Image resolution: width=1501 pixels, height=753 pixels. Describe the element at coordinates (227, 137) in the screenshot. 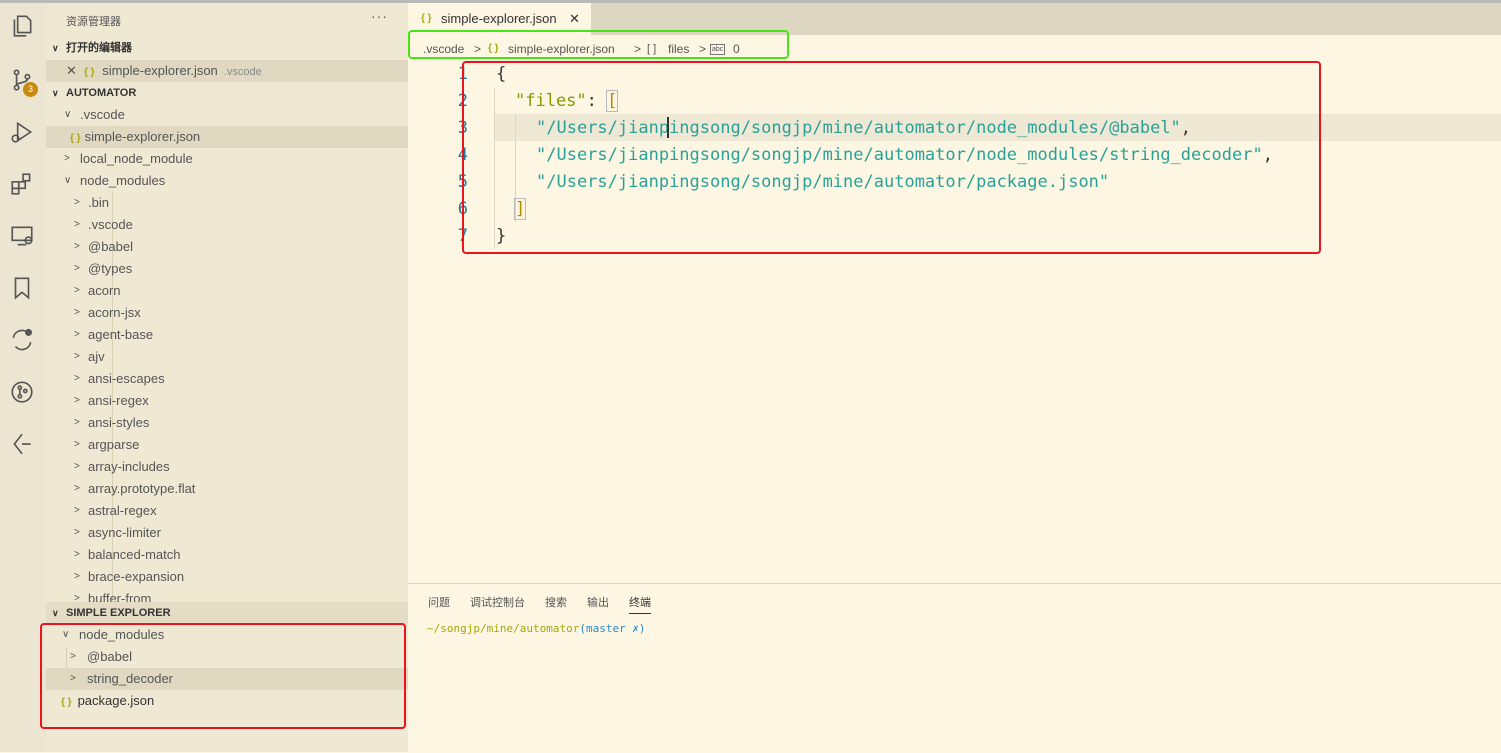

I see `tree-file-selected: { } simple-explorer.json` at that location.